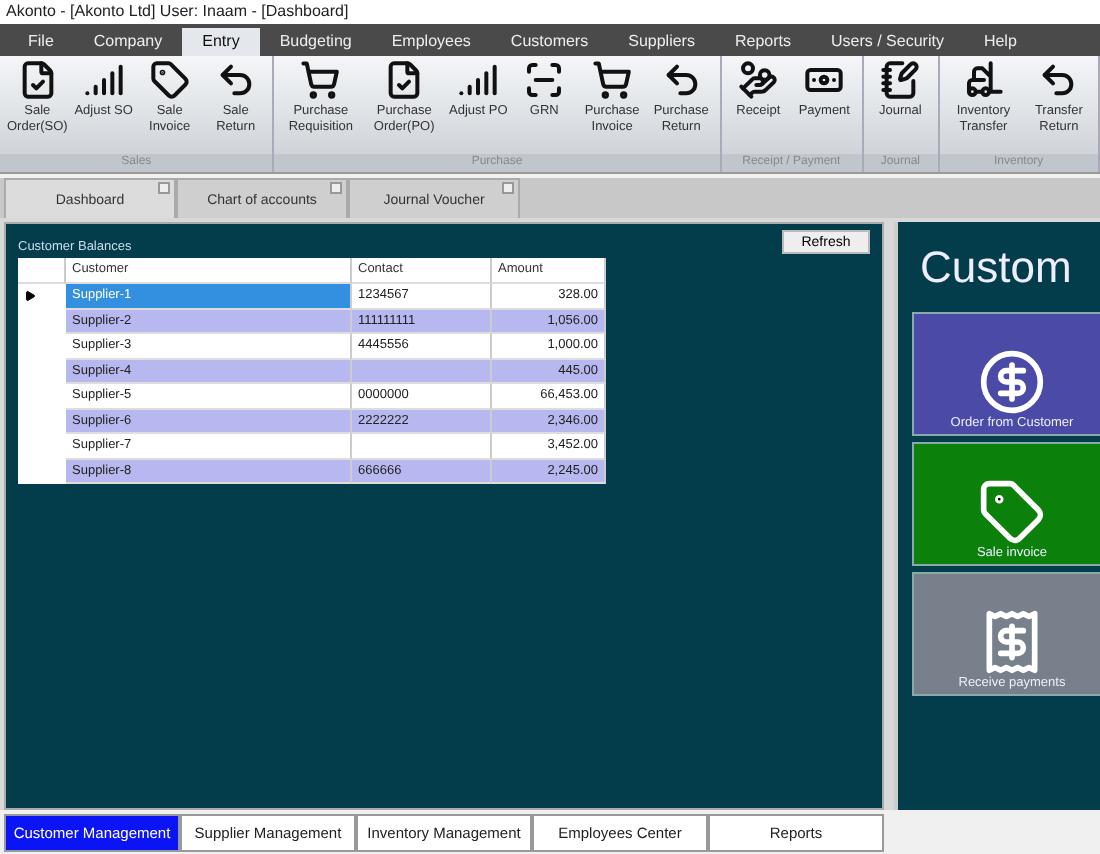 This screenshot has width=1100, height=854. I want to click on menu-item: File, so click(41, 42).